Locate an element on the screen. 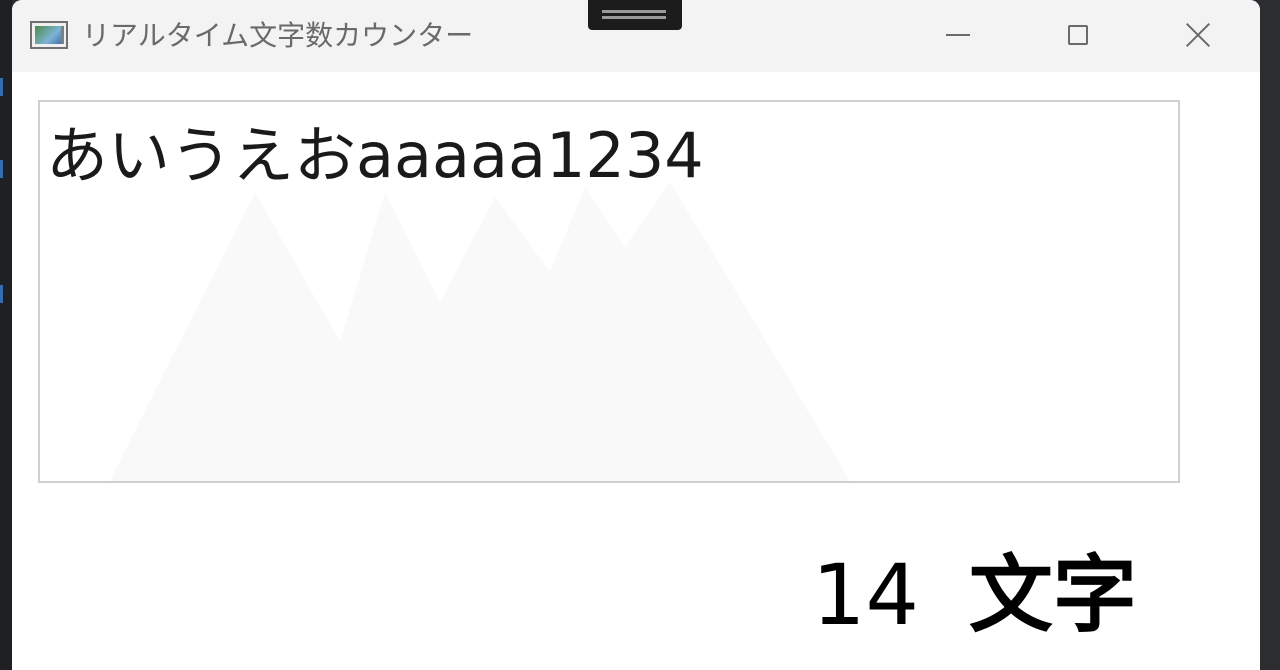 The height and width of the screenshot is (670, 1280). character-count-display: 14 文字 is located at coordinates (974, 595).